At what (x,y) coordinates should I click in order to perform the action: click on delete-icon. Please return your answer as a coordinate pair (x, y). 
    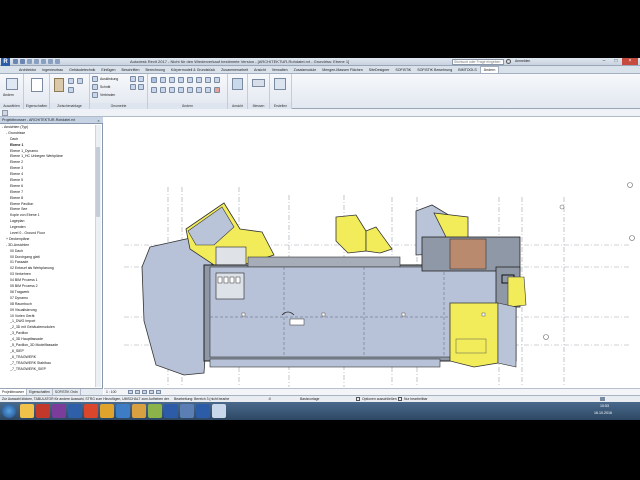
    Looking at the image, I should click on (217, 90).